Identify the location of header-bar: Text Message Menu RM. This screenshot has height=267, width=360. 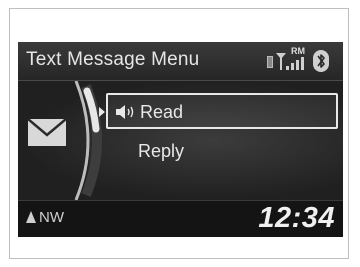
(180, 61).